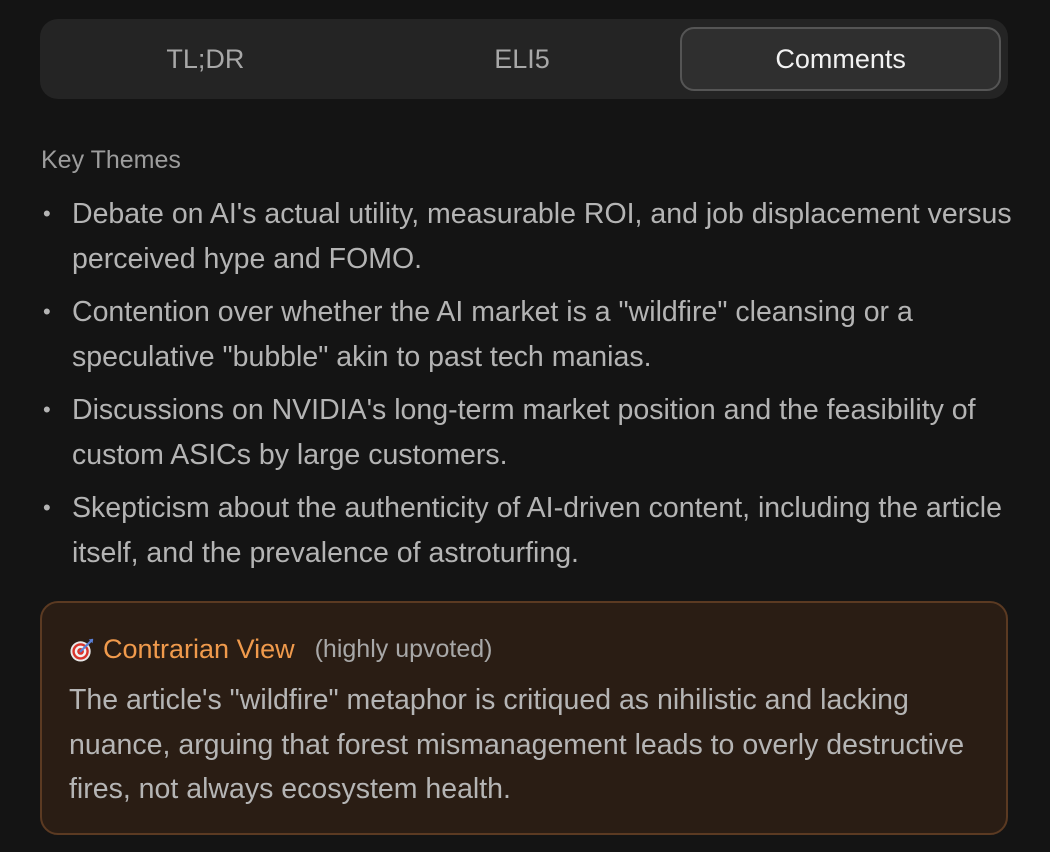 The image size is (1050, 852). I want to click on tab-comments: Comments, so click(841, 59).